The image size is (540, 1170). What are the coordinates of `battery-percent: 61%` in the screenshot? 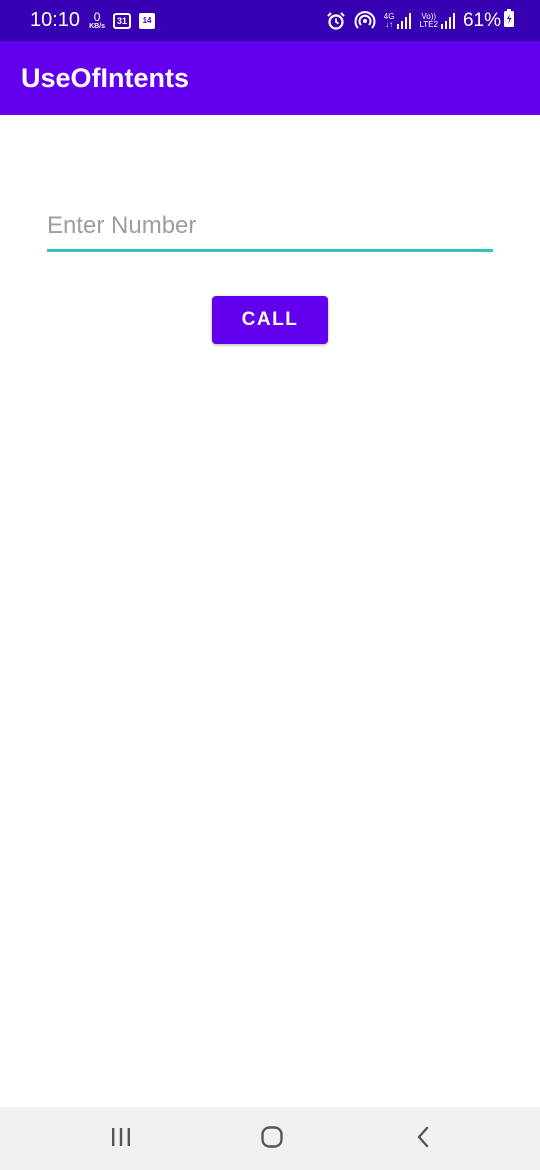 It's located at (481, 20).